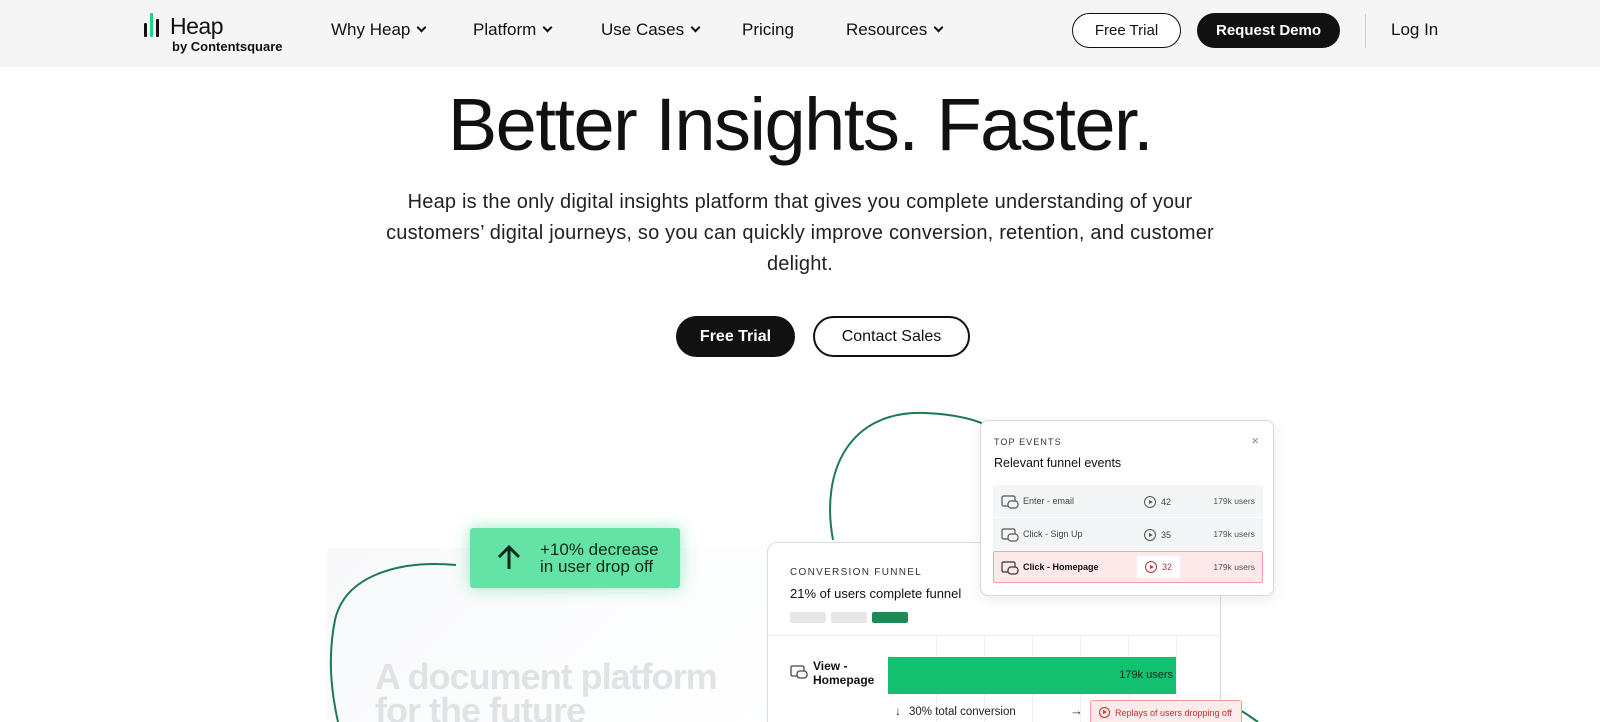 This screenshot has width=1600, height=722. I want to click on event-name: Click - Homepage, so click(1061, 567).